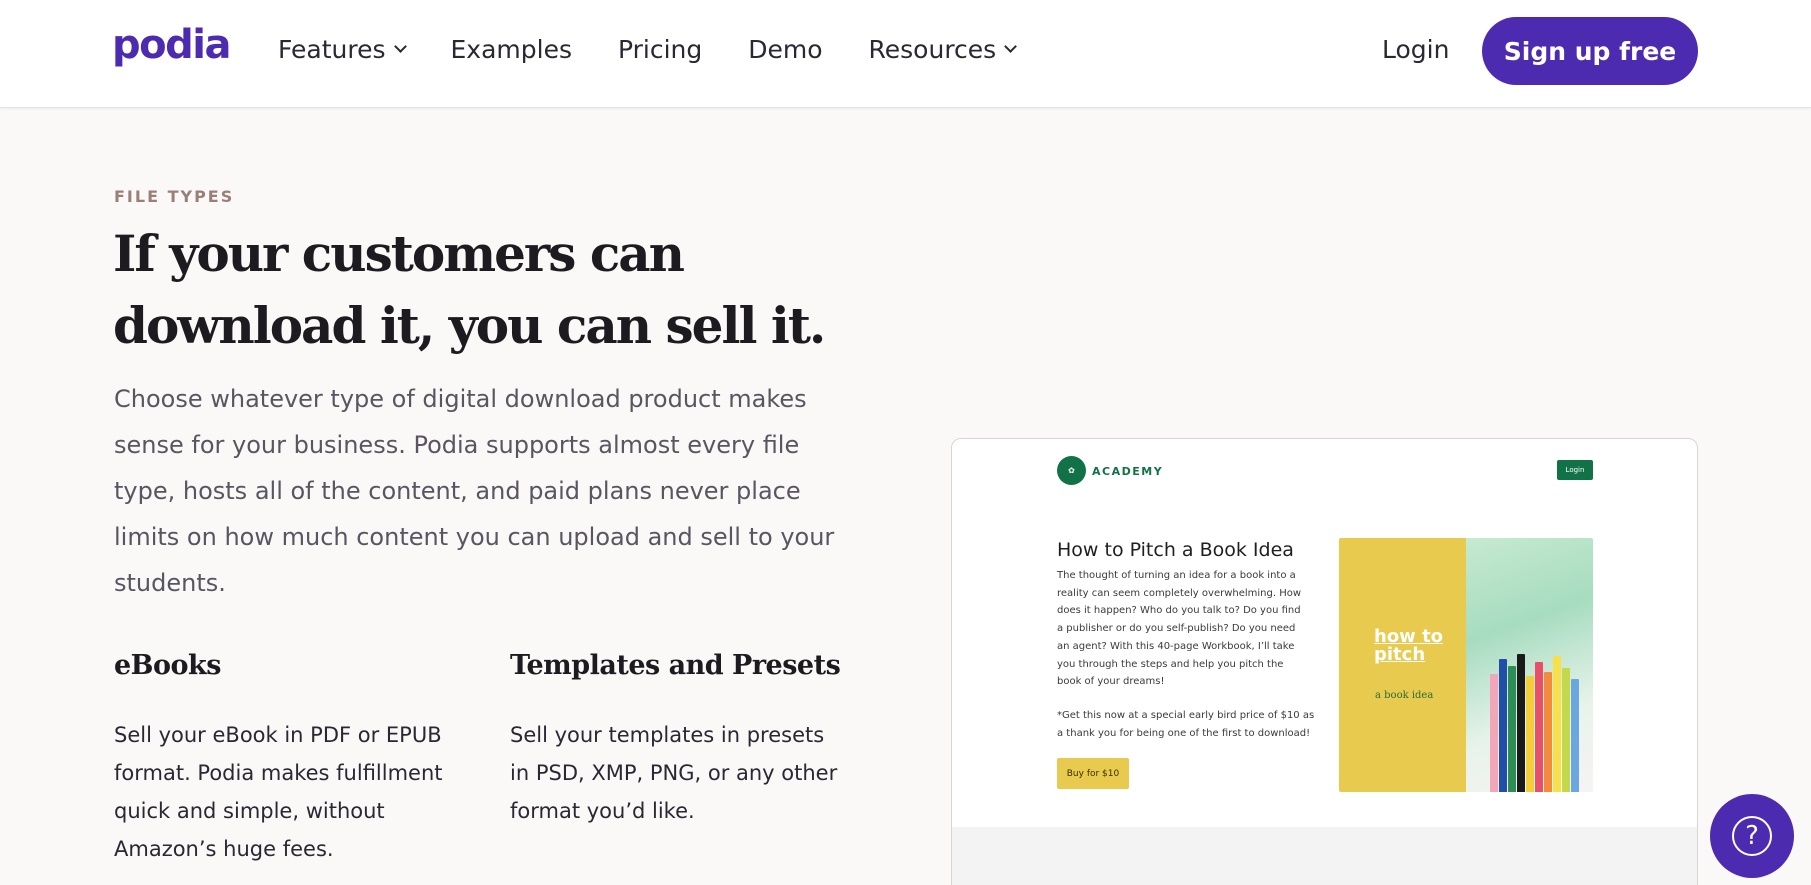 This screenshot has width=1811, height=885. What do you see at coordinates (1093, 773) in the screenshot?
I see `buy-button: Buy for $10` at bounding box center [1093, 773].